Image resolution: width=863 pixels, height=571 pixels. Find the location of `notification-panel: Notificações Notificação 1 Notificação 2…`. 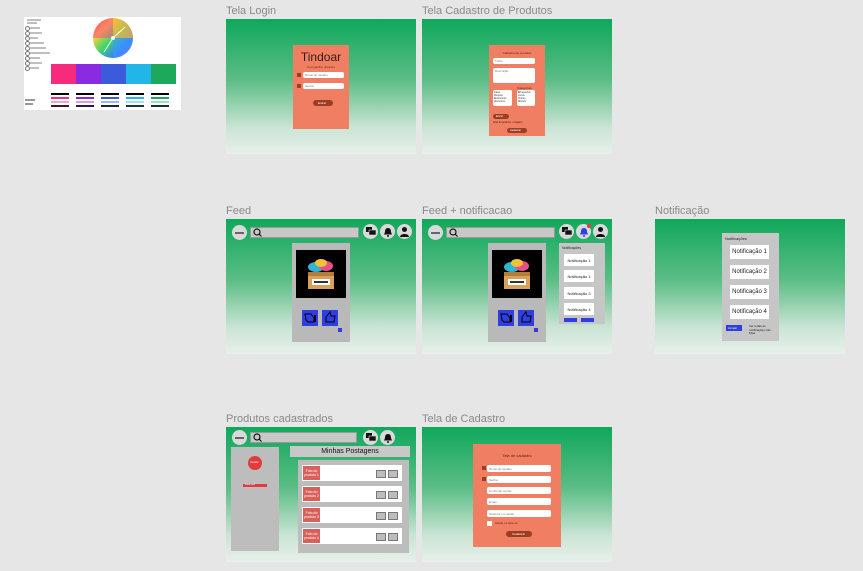

notification-panel: Notificações Notificação 1 Notificação 2… is located at coordinates (750, 287).